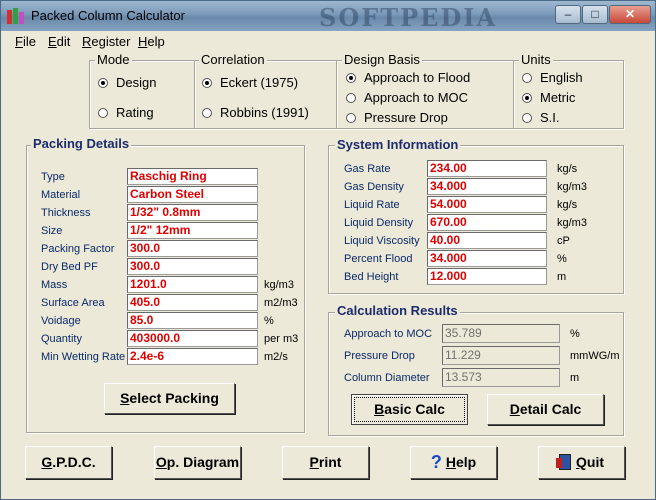 Image resolution: width=656 pixels, height=500 pixels. I want to click on close-button: ✕, so click(630, 14).